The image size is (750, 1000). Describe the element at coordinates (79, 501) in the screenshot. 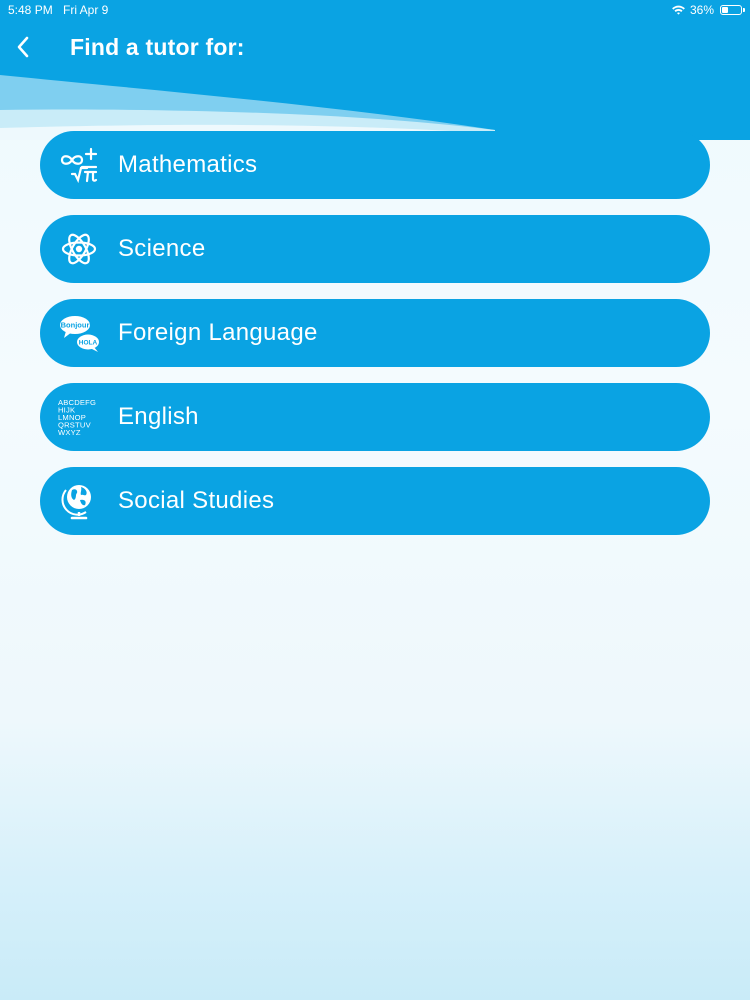

I see `globe-icon` at that location.